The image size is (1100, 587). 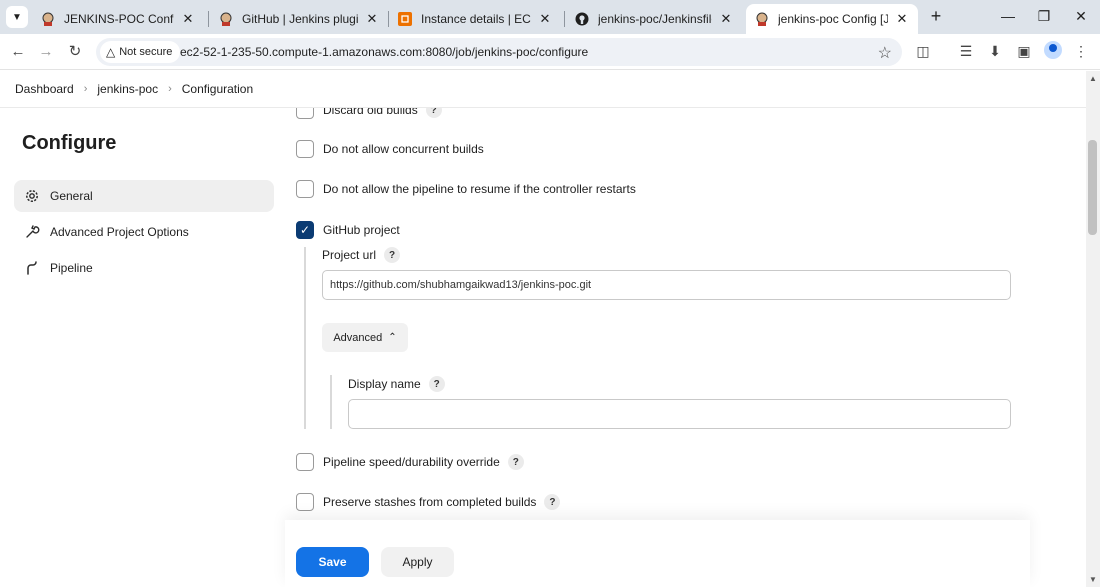 What do you see at coordinates (305, 189) in the screenshot?
I see `no-resume-checkbox` at bounding box center [305, 189].